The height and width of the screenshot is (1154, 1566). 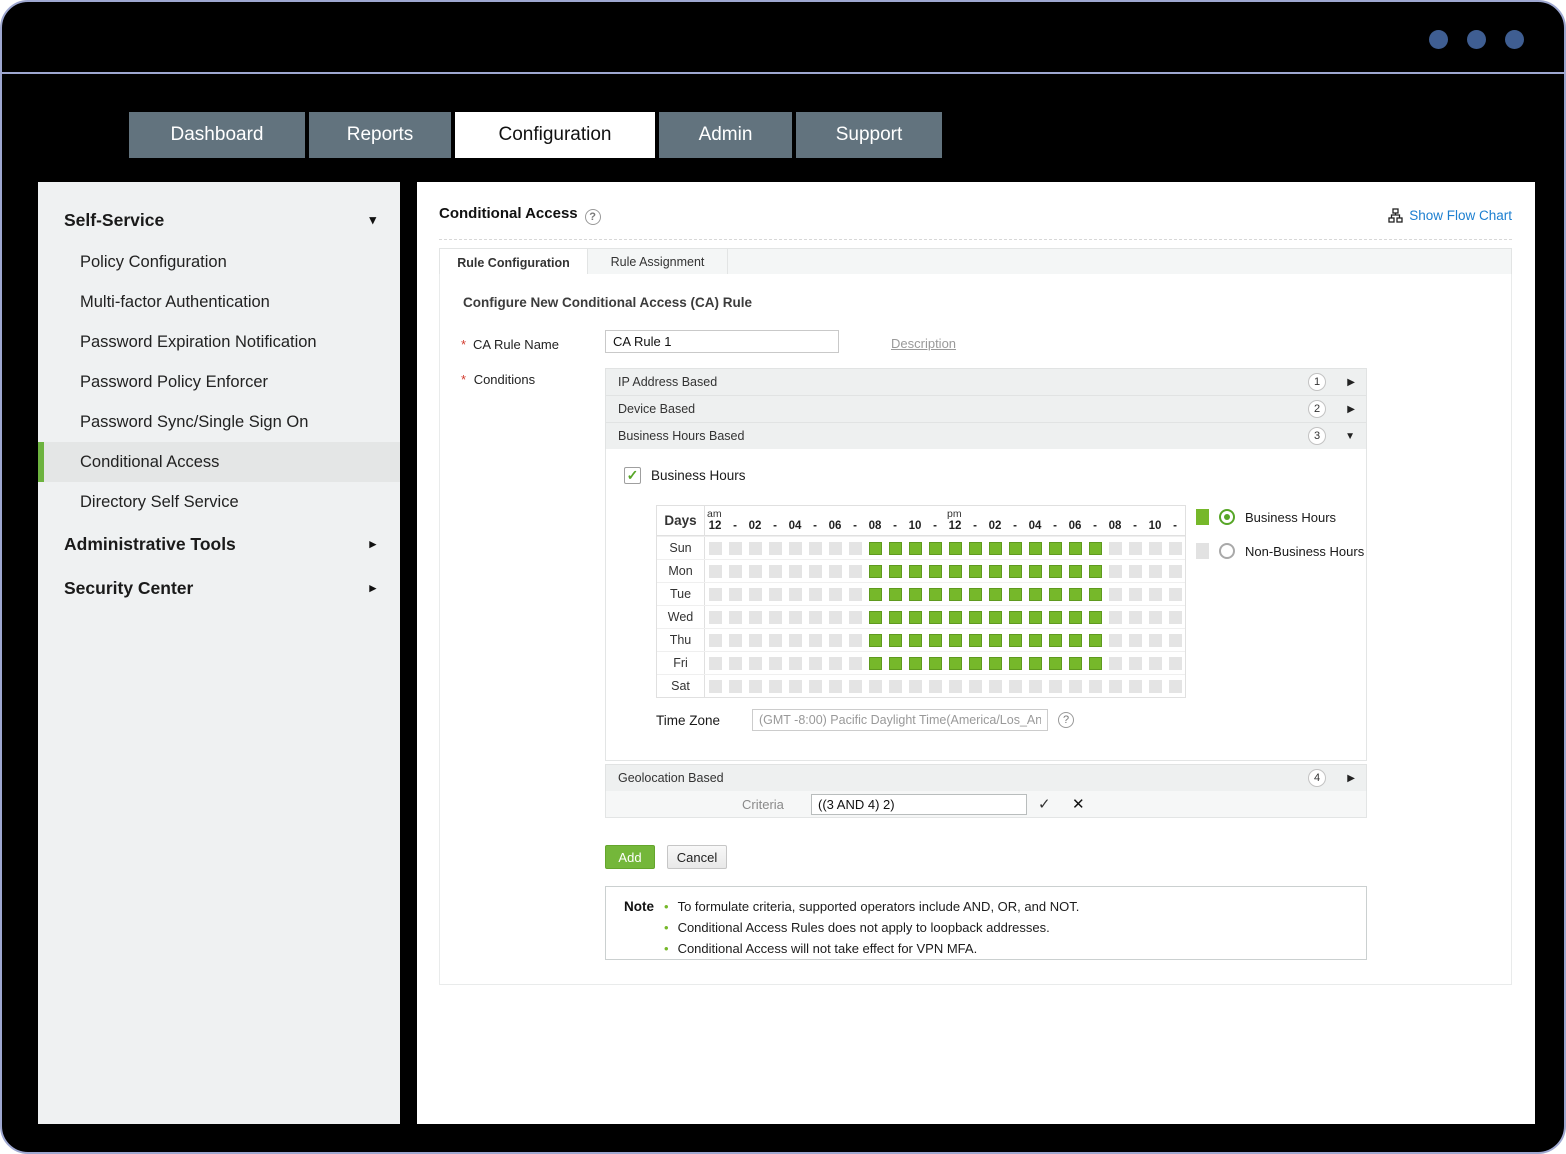 I want to click on criteria-cancel-icon: ✕, so click(x=1078, y=804).